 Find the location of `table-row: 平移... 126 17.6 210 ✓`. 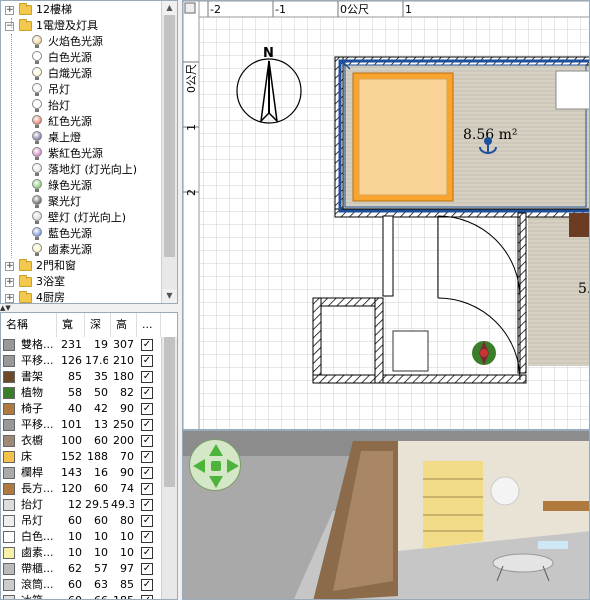

table-row: 平移... 126 17.6 210 ✓ is located at coordinates (81, 361).